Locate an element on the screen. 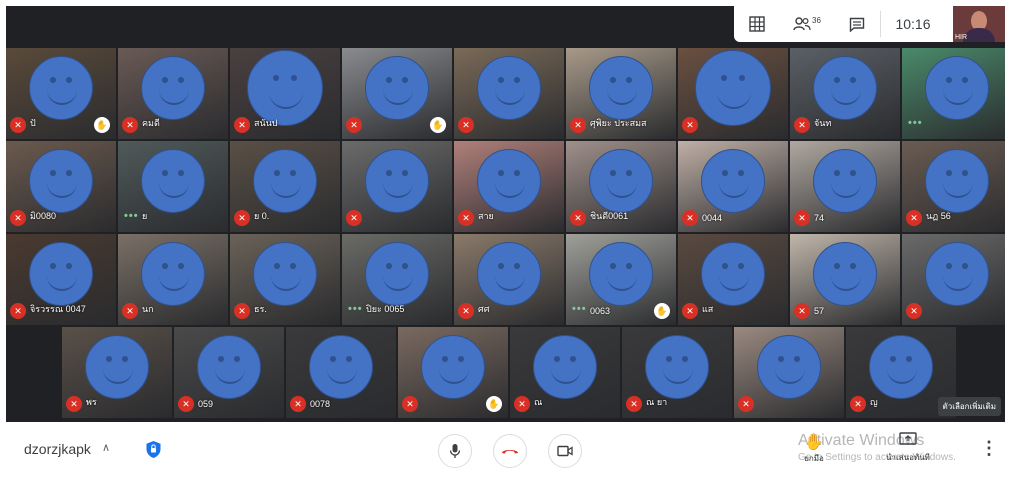 The width and height of the screenshot is (1009, 479). more-options-button: ⋮ is located at coordinates (989, 448).